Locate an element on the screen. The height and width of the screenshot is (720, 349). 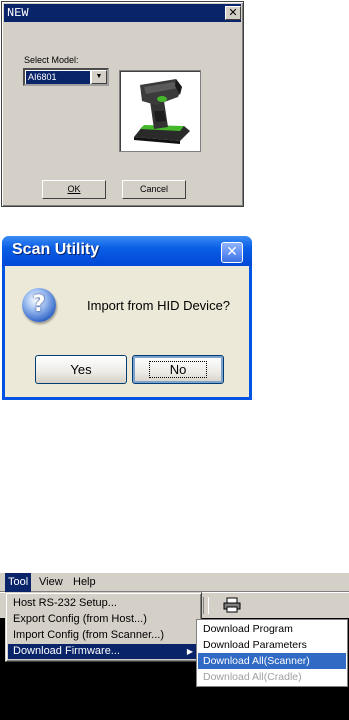
cancel-button-label: Cancel is located at coordinates (153, 189).